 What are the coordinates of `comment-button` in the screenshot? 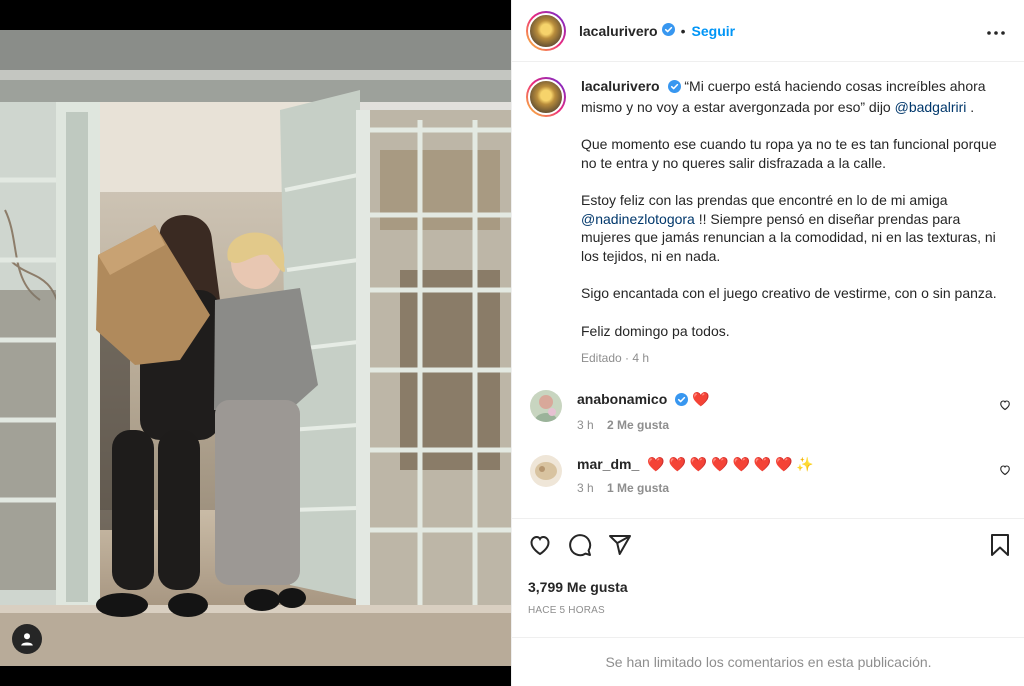 It's located at (580, 546).